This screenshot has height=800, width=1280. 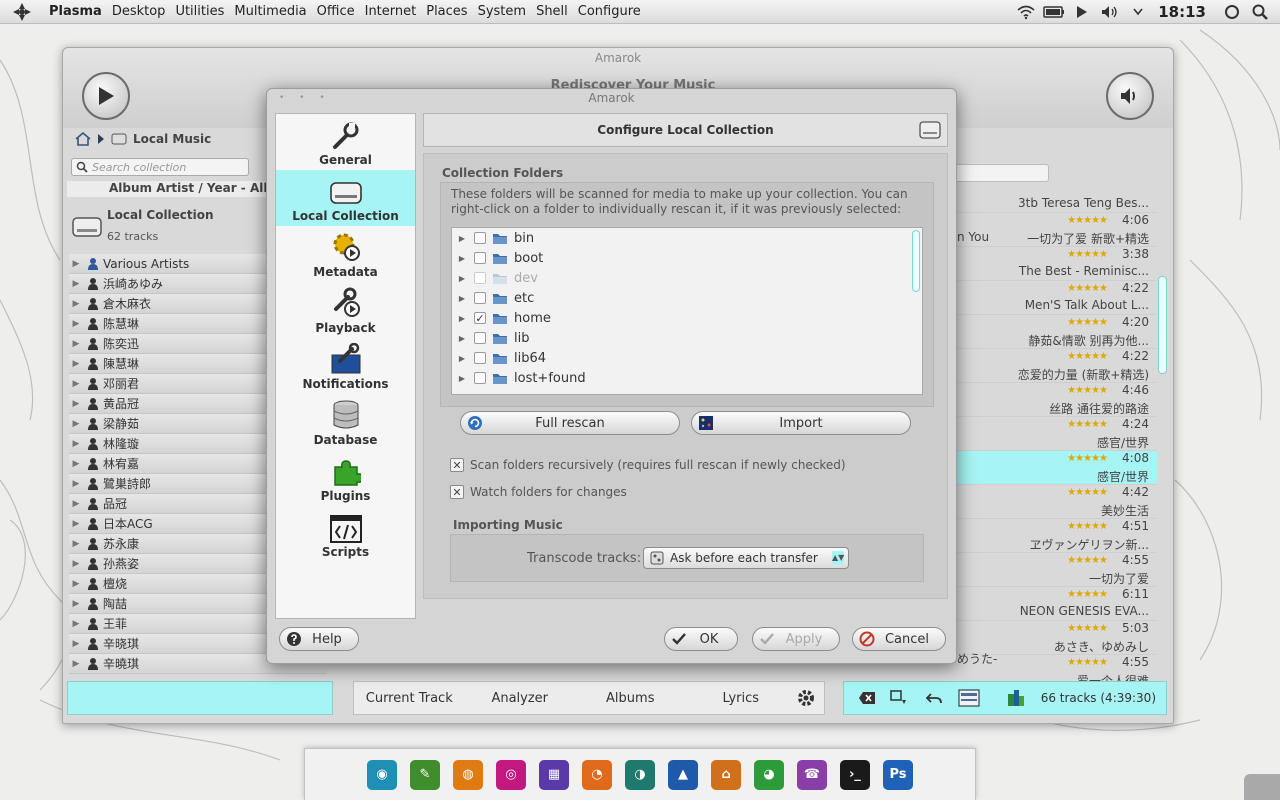 What do you see at coordinates (934, 698) in the screenshot?
I see `undo-icon` at bounding box center [934, 698].